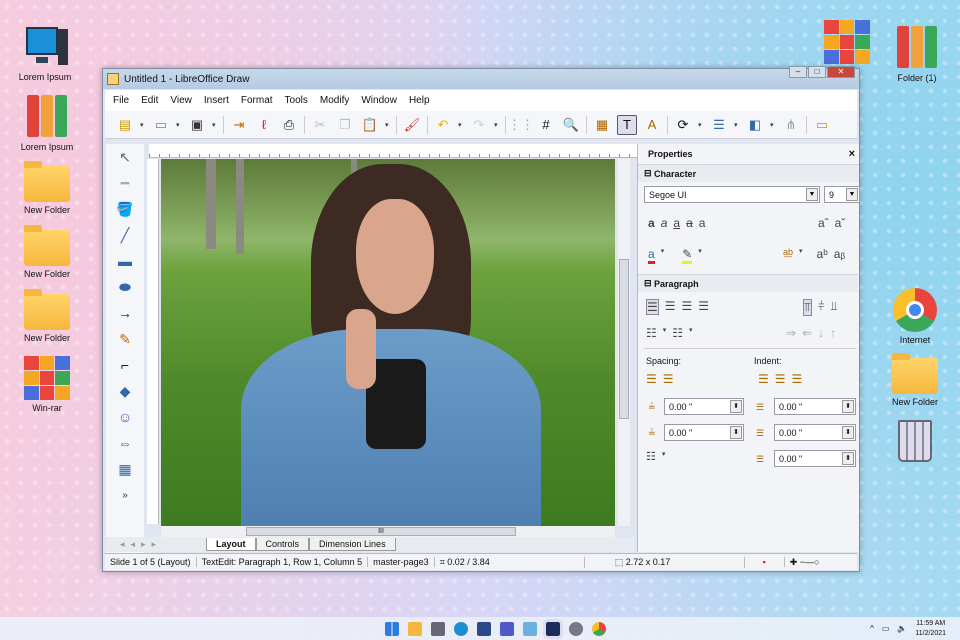 This screenshot has height=640, width=960. What do you see at coordinates (231, 544) in the screenshot?
I see `tab-layout: Layout` at bounding box center [231, 544].